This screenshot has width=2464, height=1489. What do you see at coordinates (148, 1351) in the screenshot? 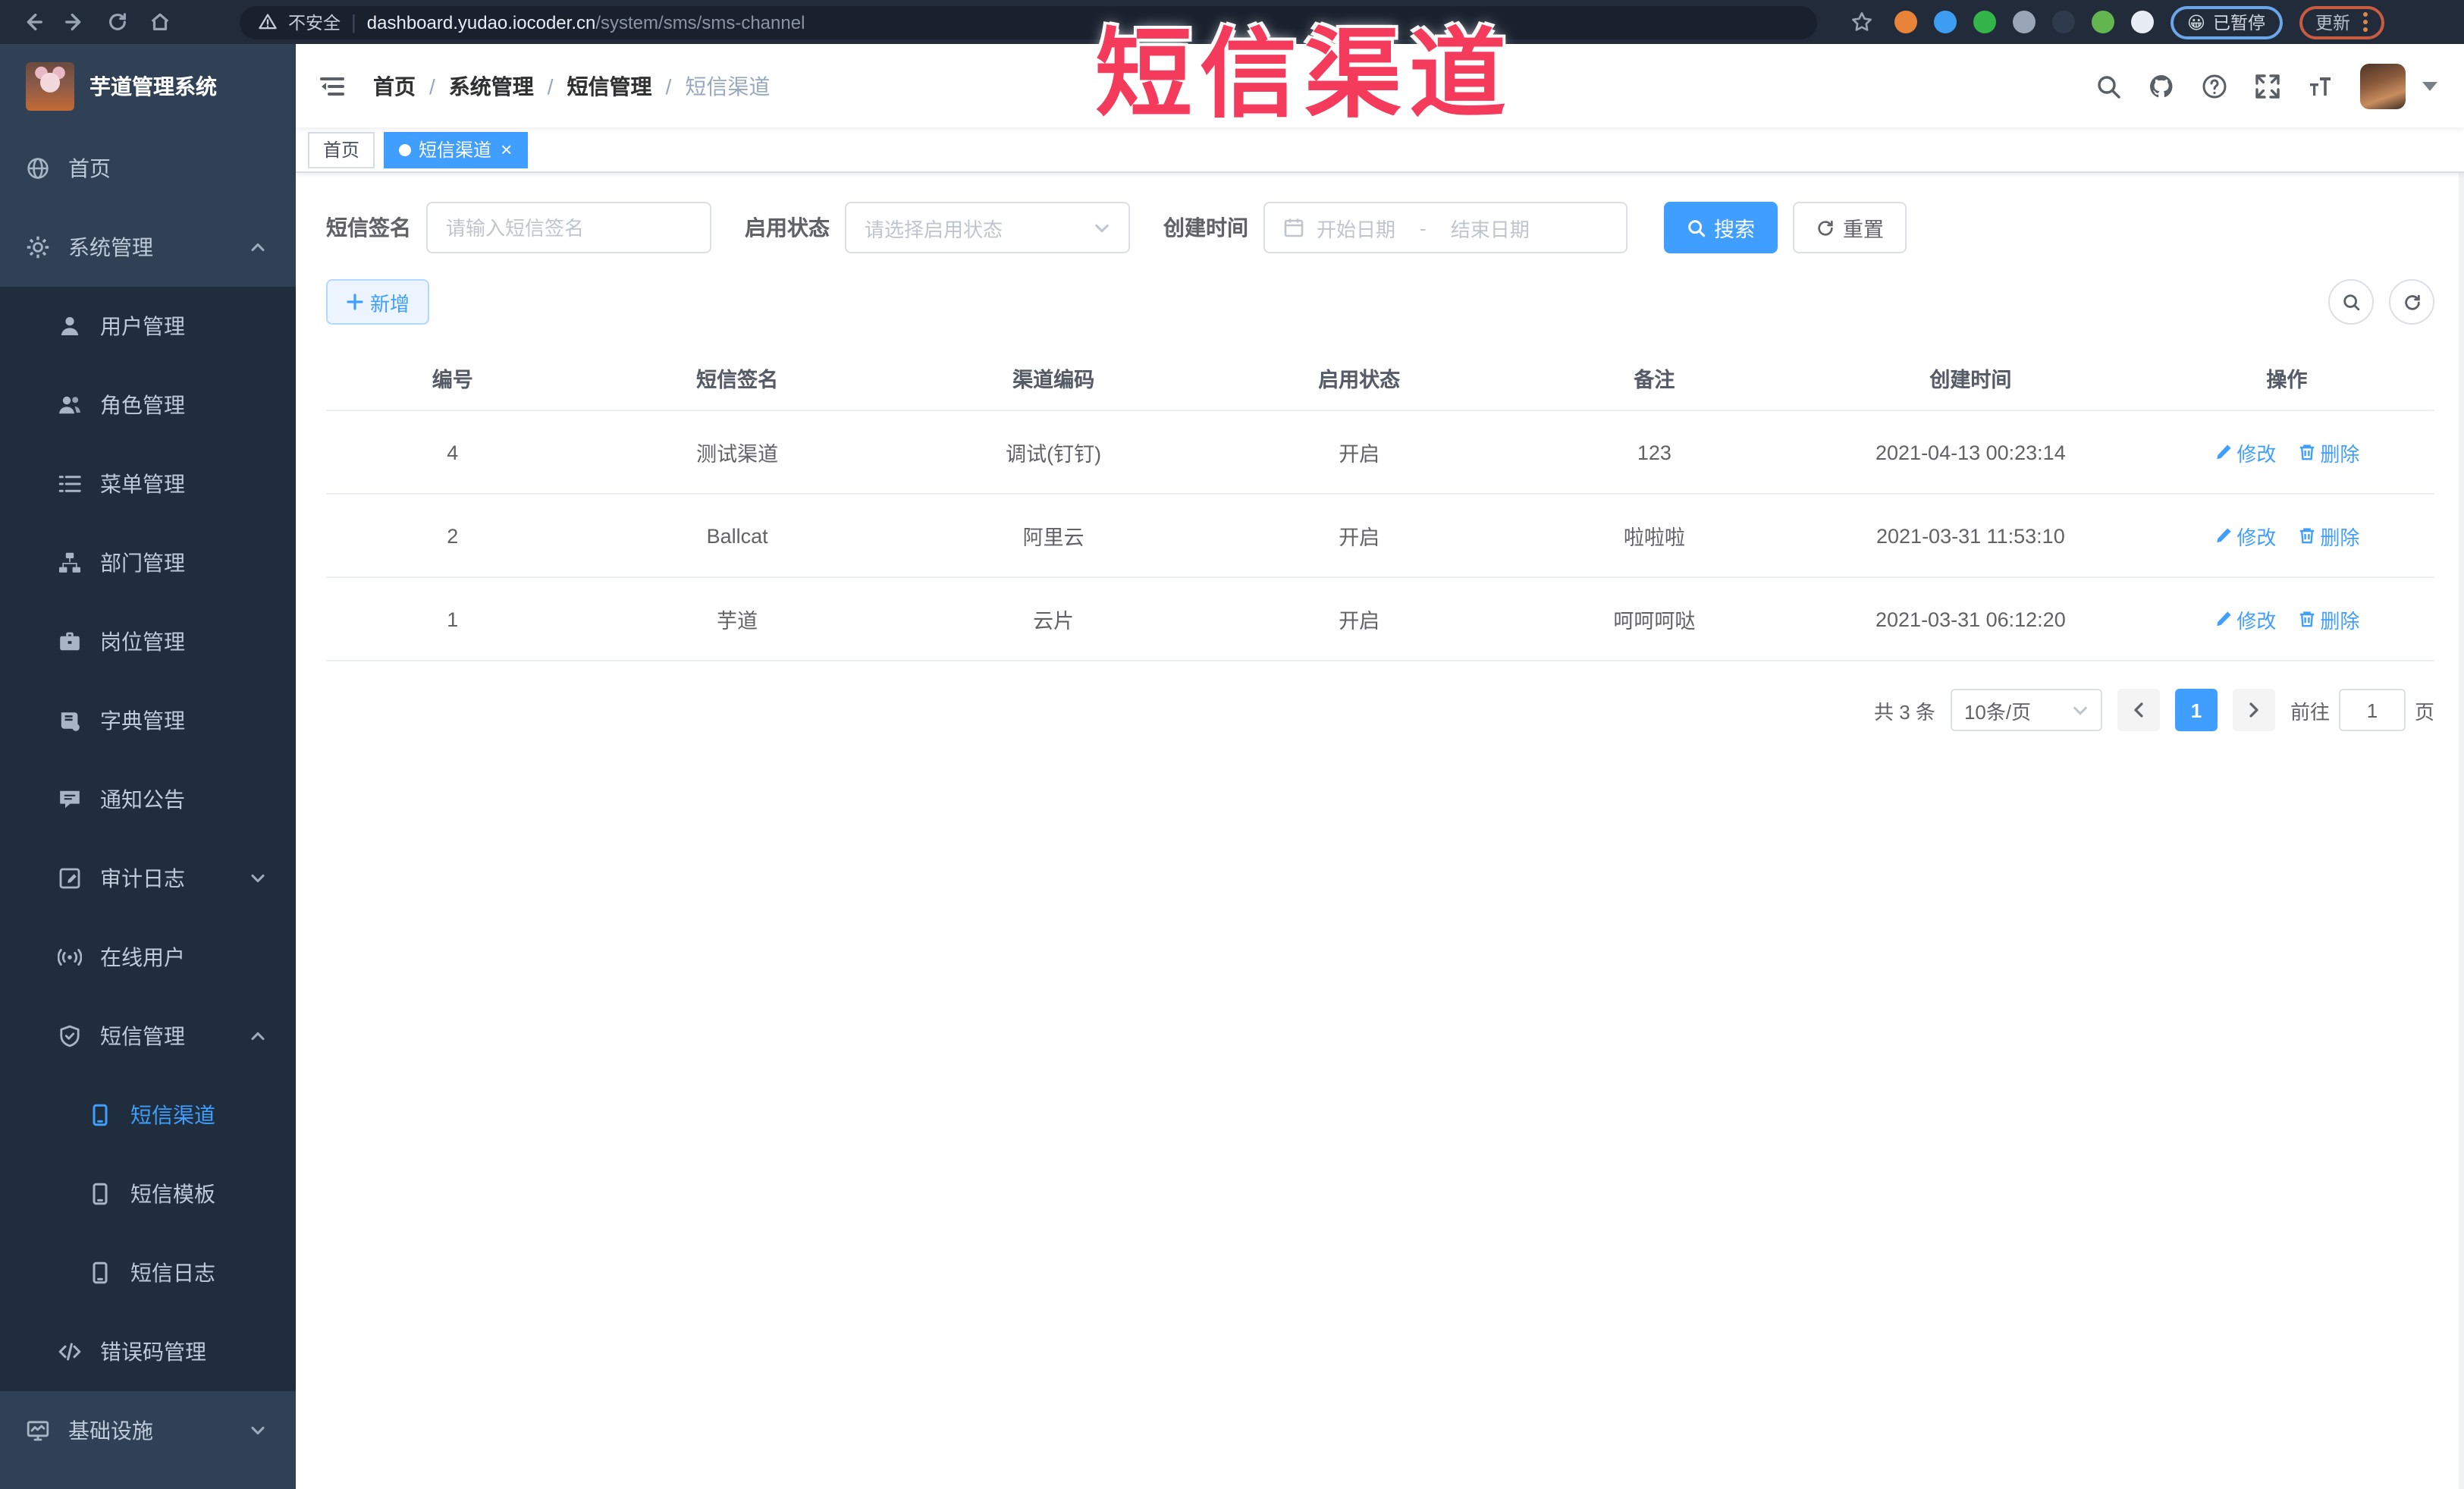
I see `sidebar-item-错误码管理: 错误码管理` at bounding box center [148, 1351].